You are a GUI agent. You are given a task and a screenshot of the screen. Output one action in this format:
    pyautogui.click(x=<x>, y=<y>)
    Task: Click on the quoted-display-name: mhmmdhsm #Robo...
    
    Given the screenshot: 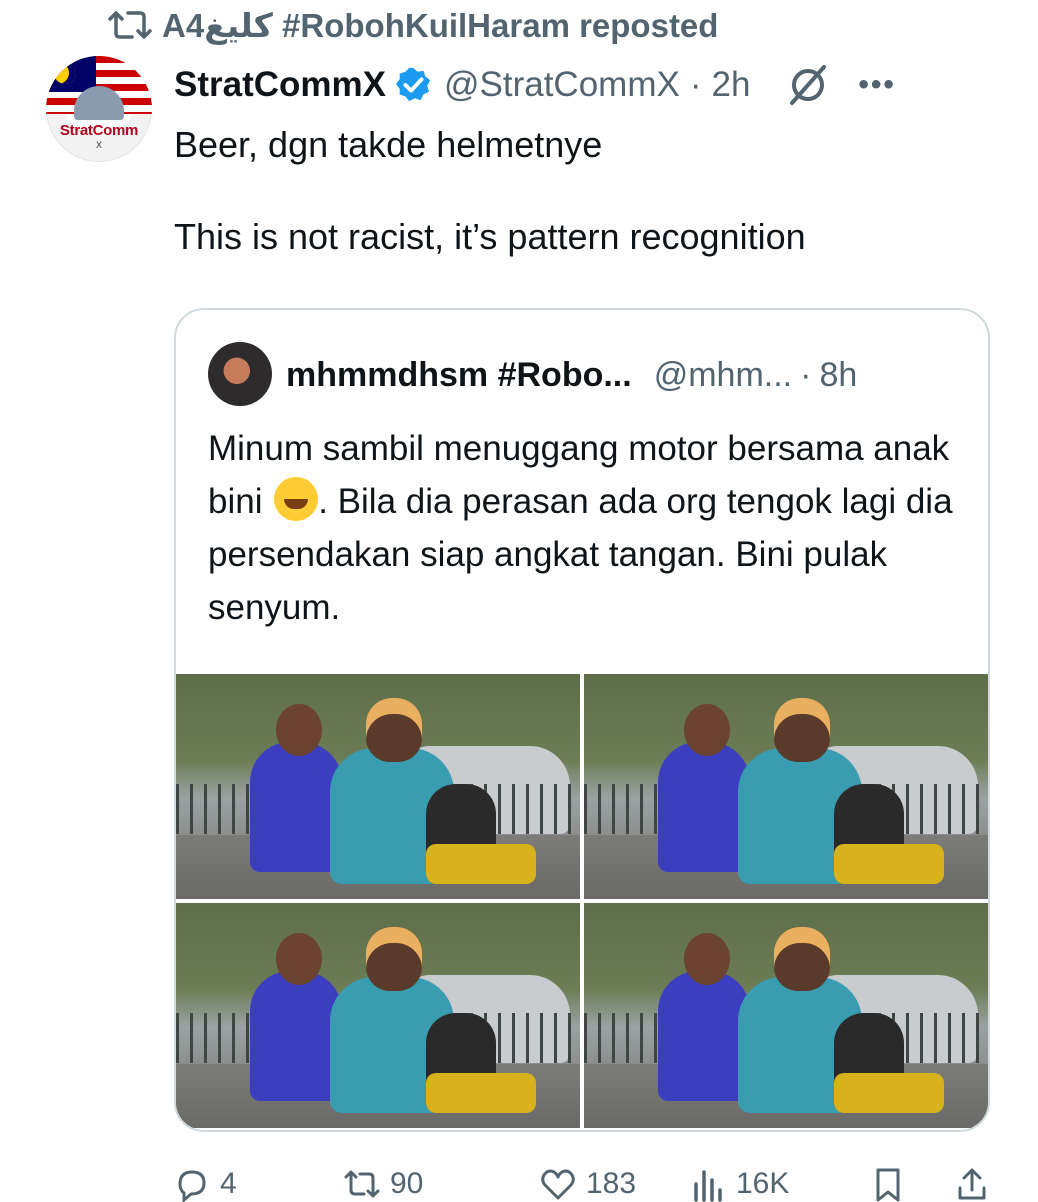 What is the action you would take?
    pyautogui.click(x=459, y=375)
    